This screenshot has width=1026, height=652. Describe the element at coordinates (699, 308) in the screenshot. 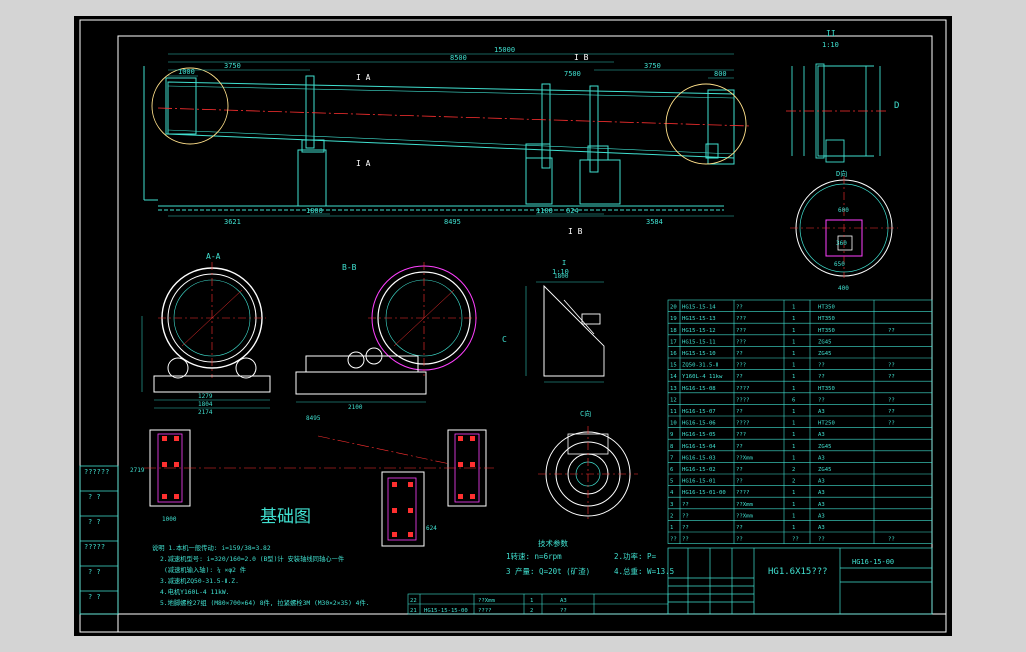

I see `part-20-code: HG15-15-14` at that location.